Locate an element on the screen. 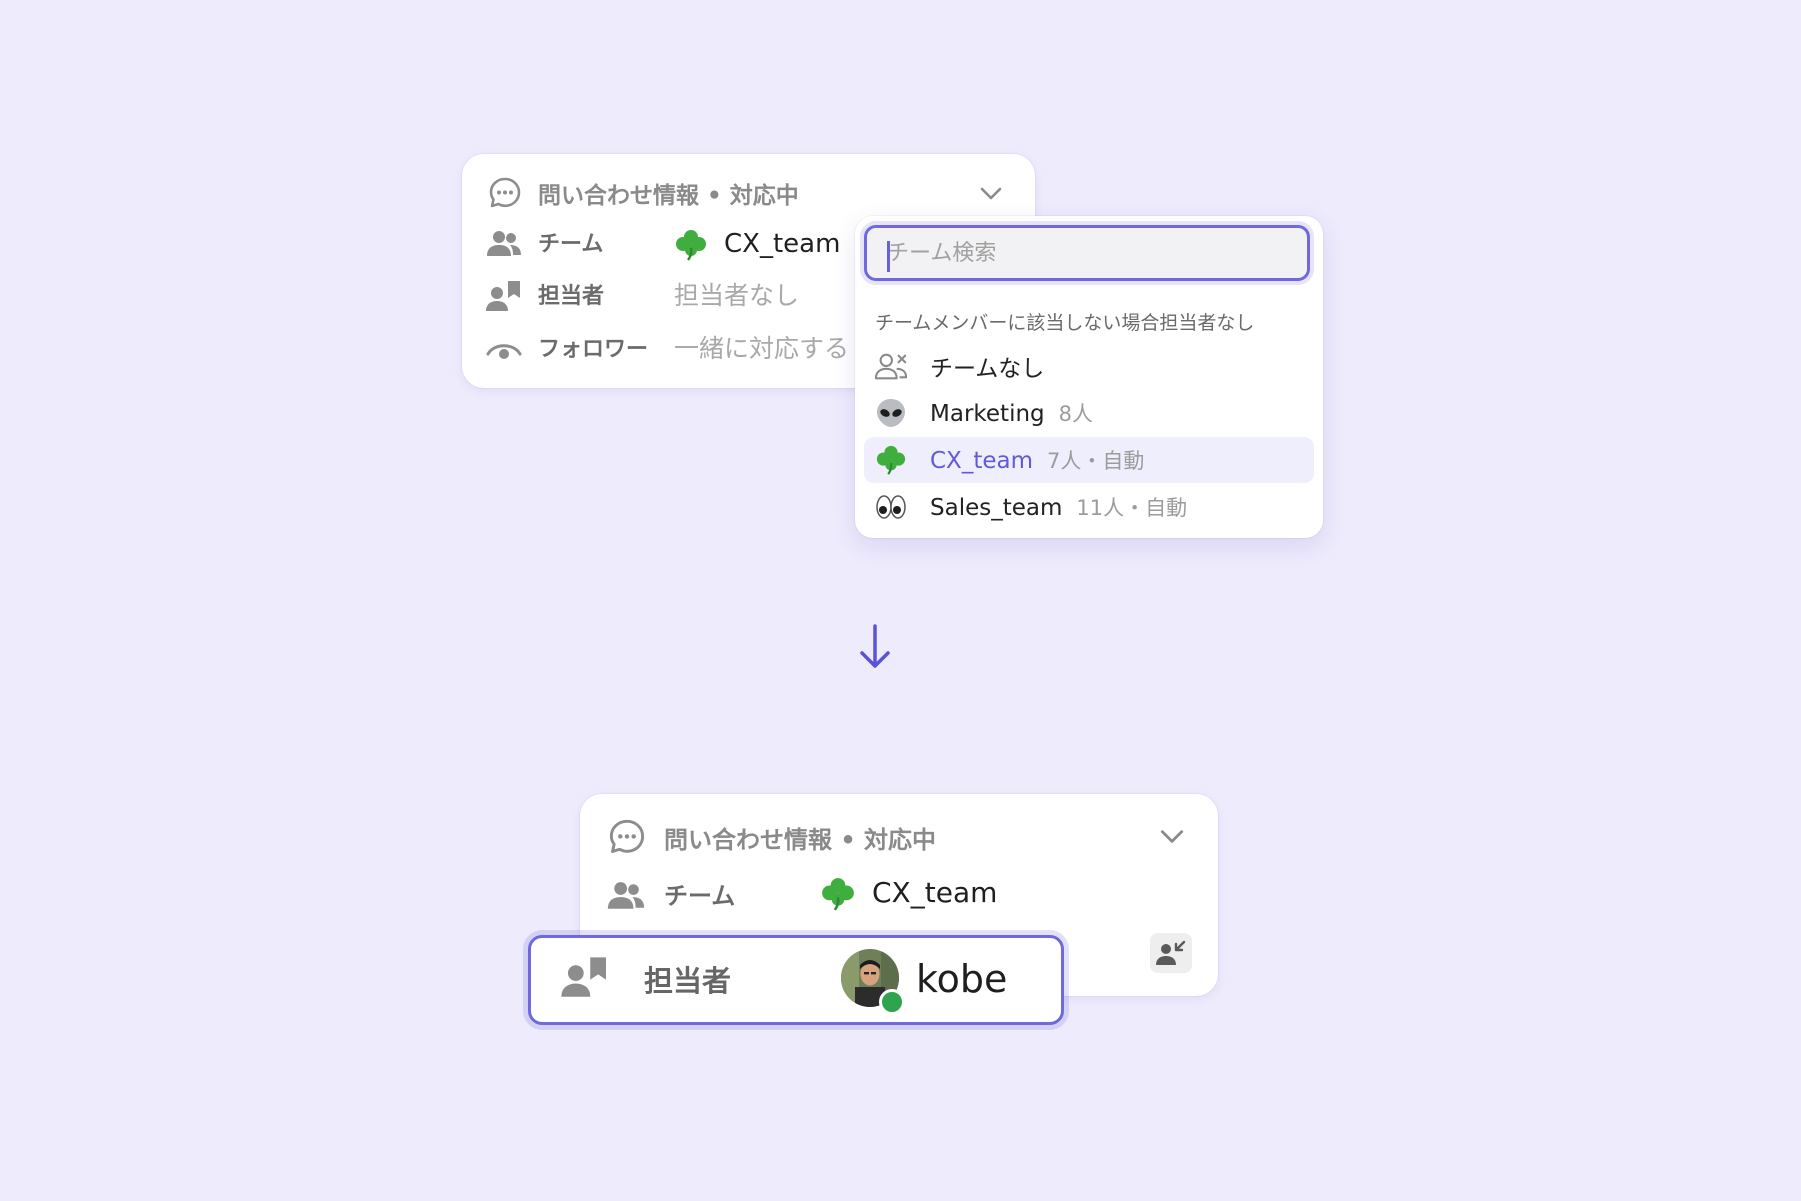 The height and width of the screenshot is (1201, 1801). text-caret is located at coordinates (888, 256).